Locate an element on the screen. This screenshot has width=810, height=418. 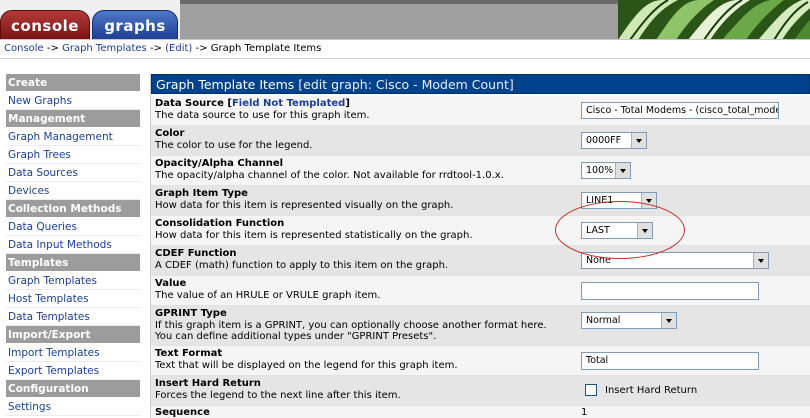
sidebar-header-configuration: Configuration is located at coordinates (73, 389).